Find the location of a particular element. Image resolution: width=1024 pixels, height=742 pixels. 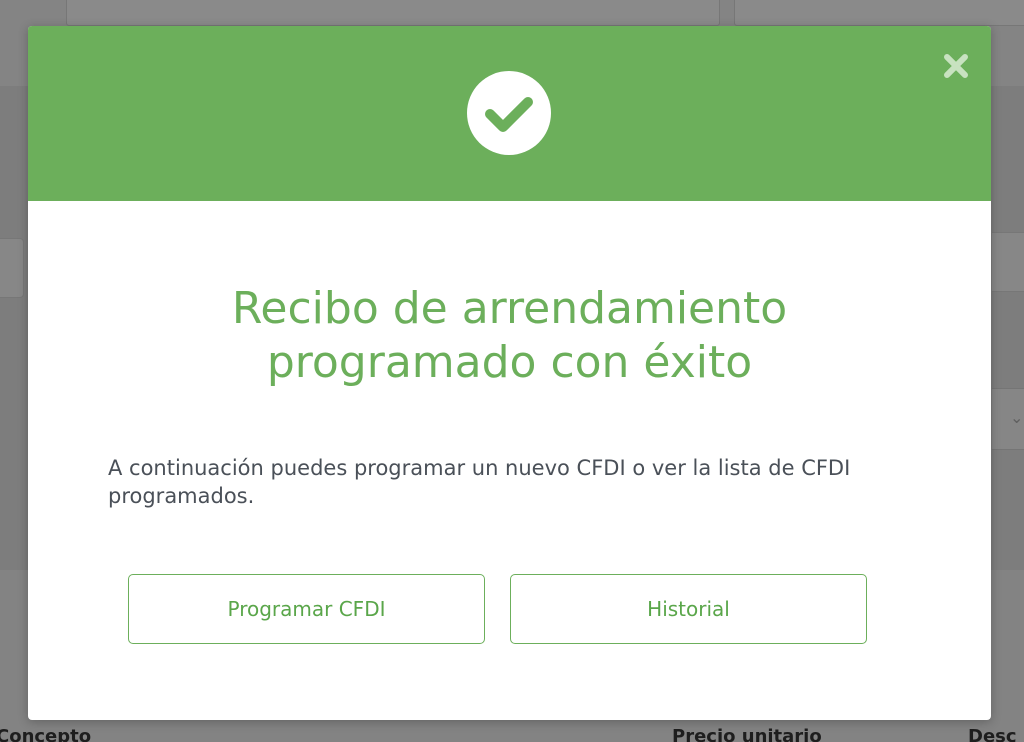

modal-title-line-2: programado con éxito is located at coordinates (509, 362).